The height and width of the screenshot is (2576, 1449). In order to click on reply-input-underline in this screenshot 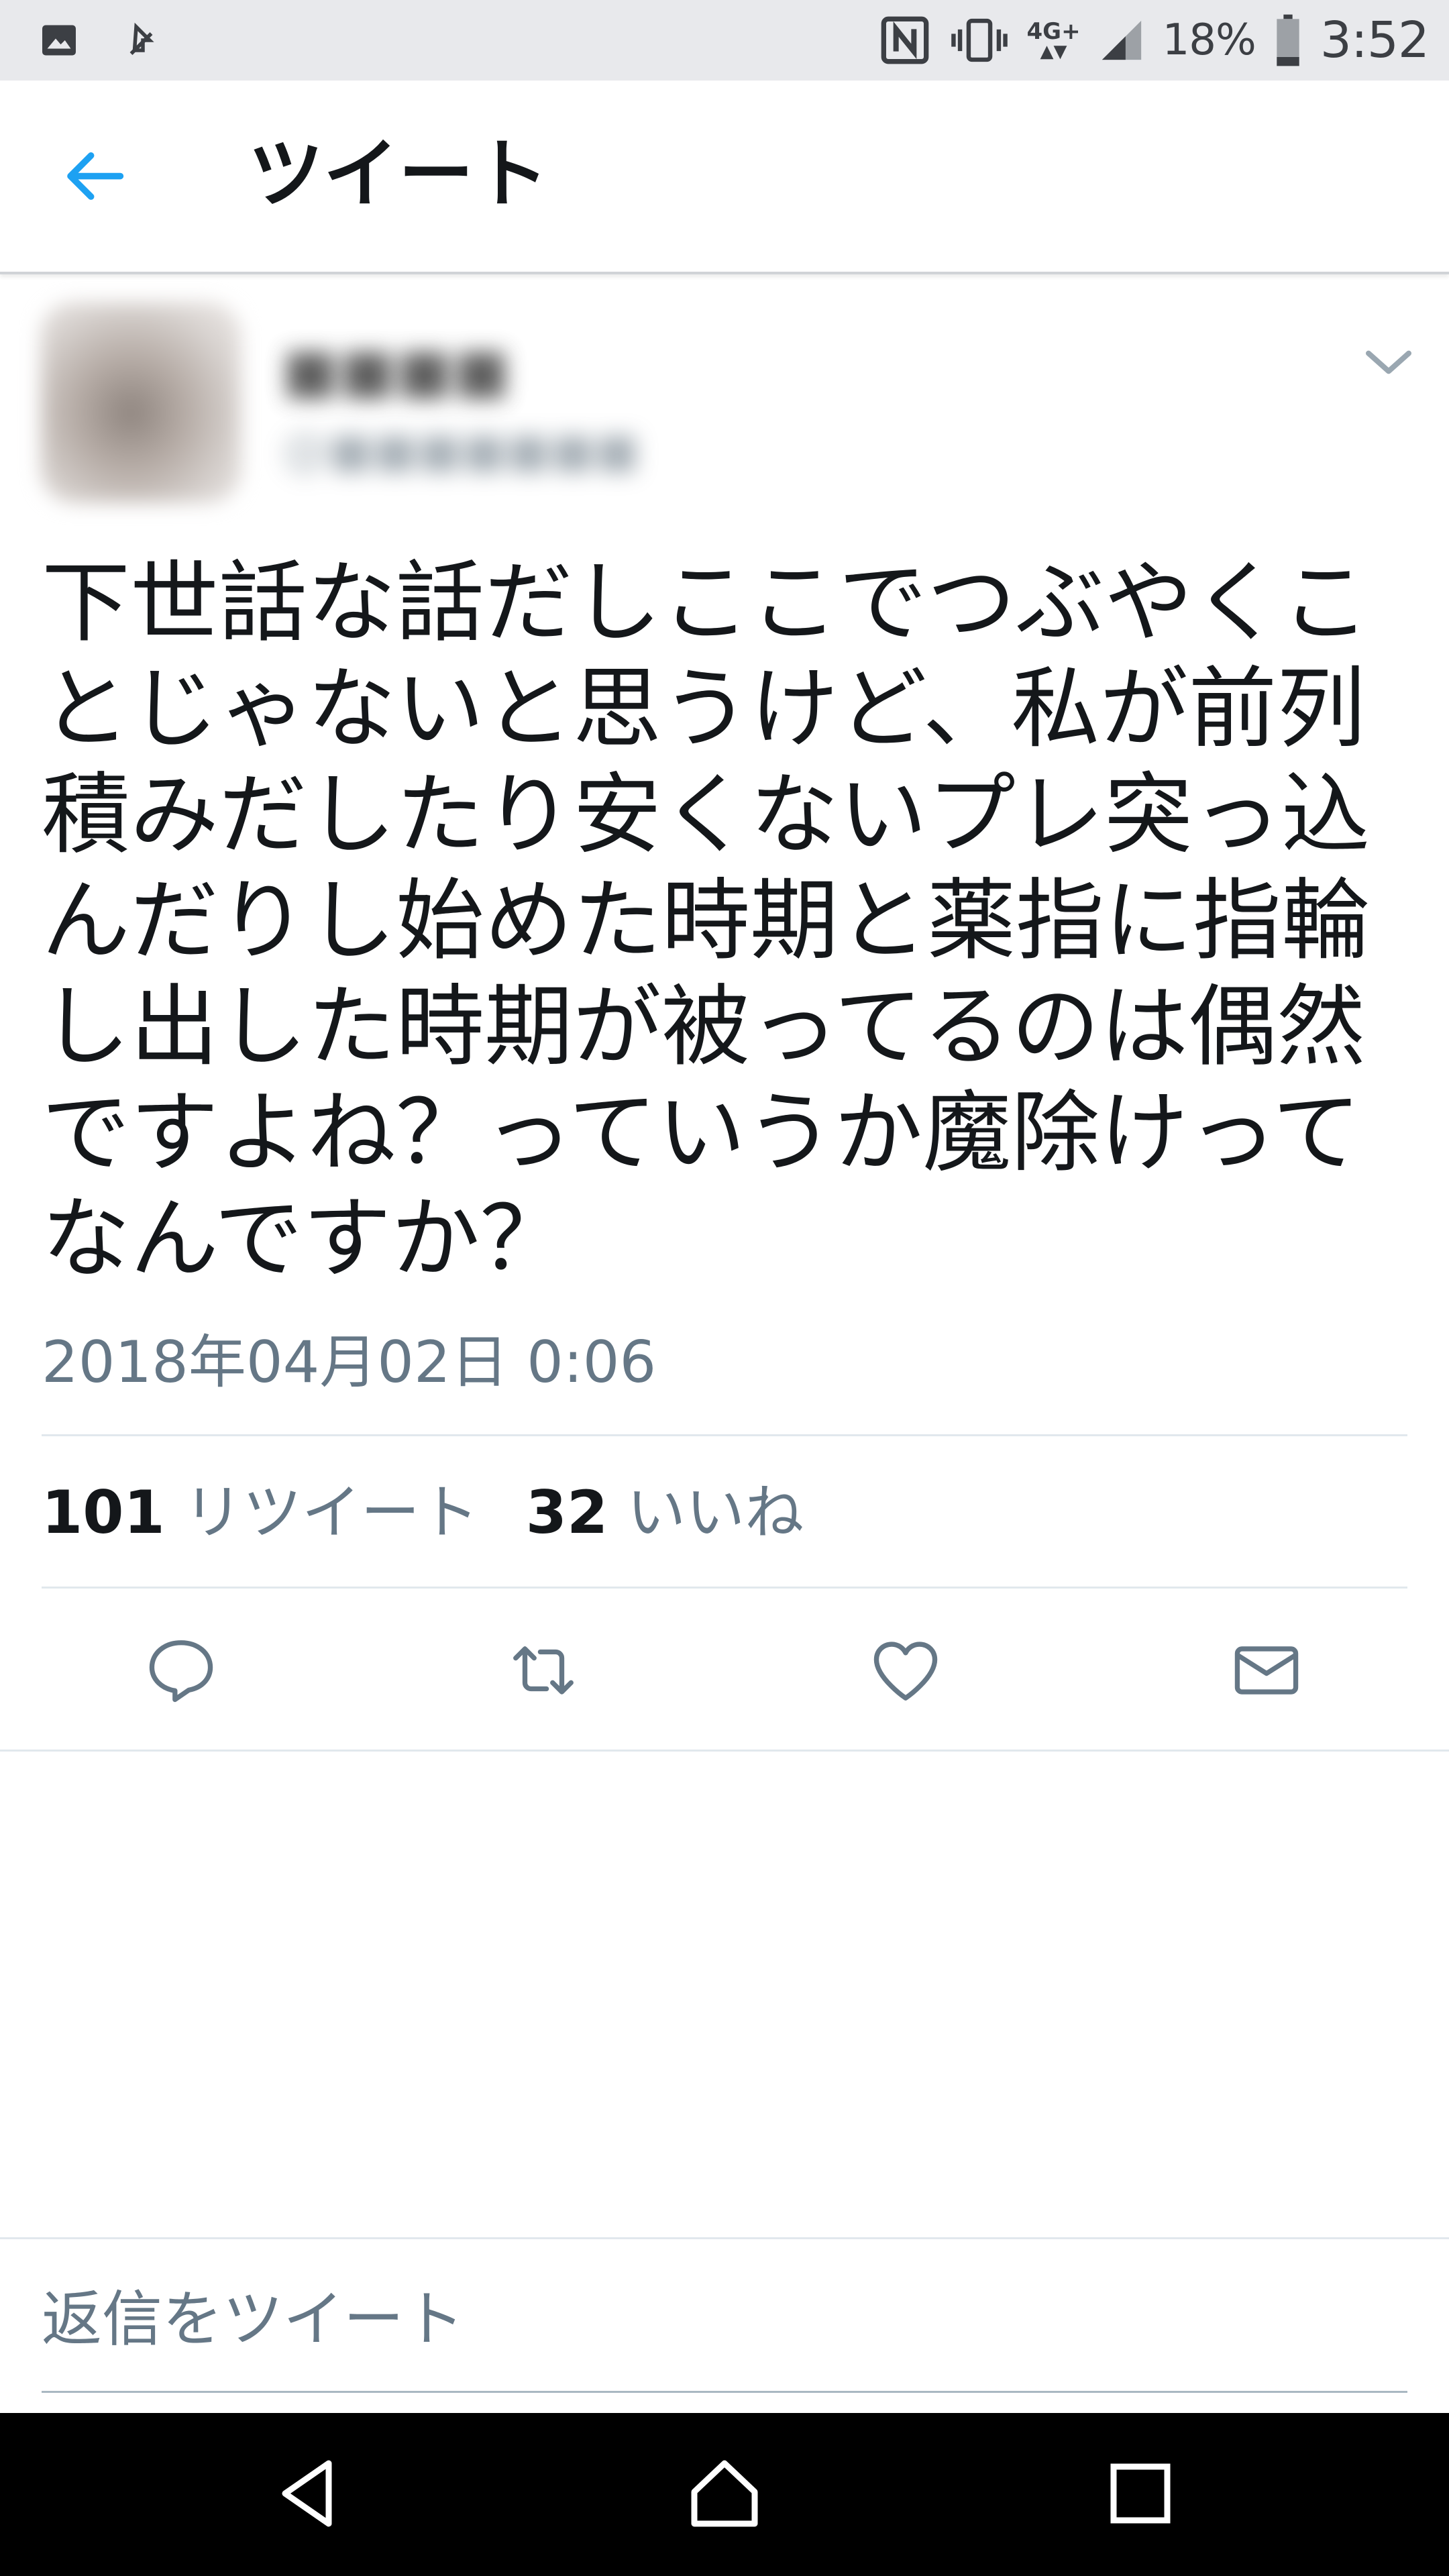, I will do `click(724, 2392)`.